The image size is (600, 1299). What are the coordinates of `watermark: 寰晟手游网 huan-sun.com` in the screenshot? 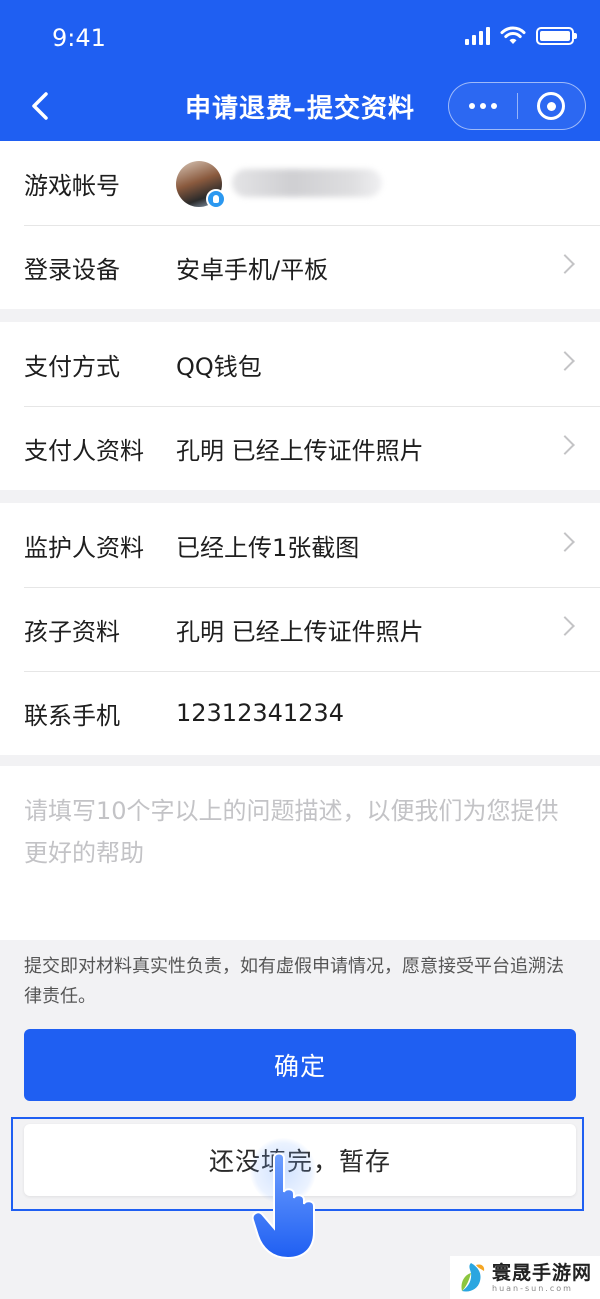 It's located at (525, 1277).